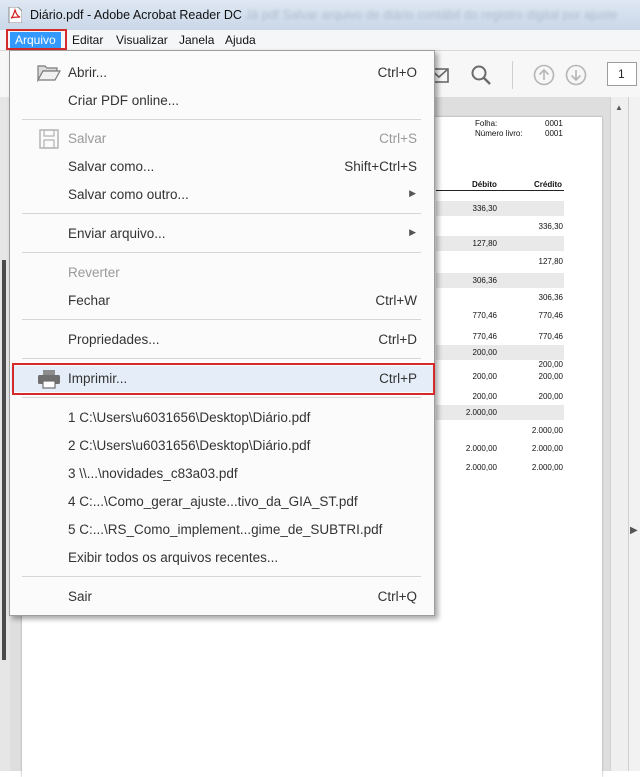 The width and height of the screenshot is (640, 777). What do you see at coordinates (89, 300) in the screenshot?
I see `fechar-label: Fechar` at bounding box center [89, 300].